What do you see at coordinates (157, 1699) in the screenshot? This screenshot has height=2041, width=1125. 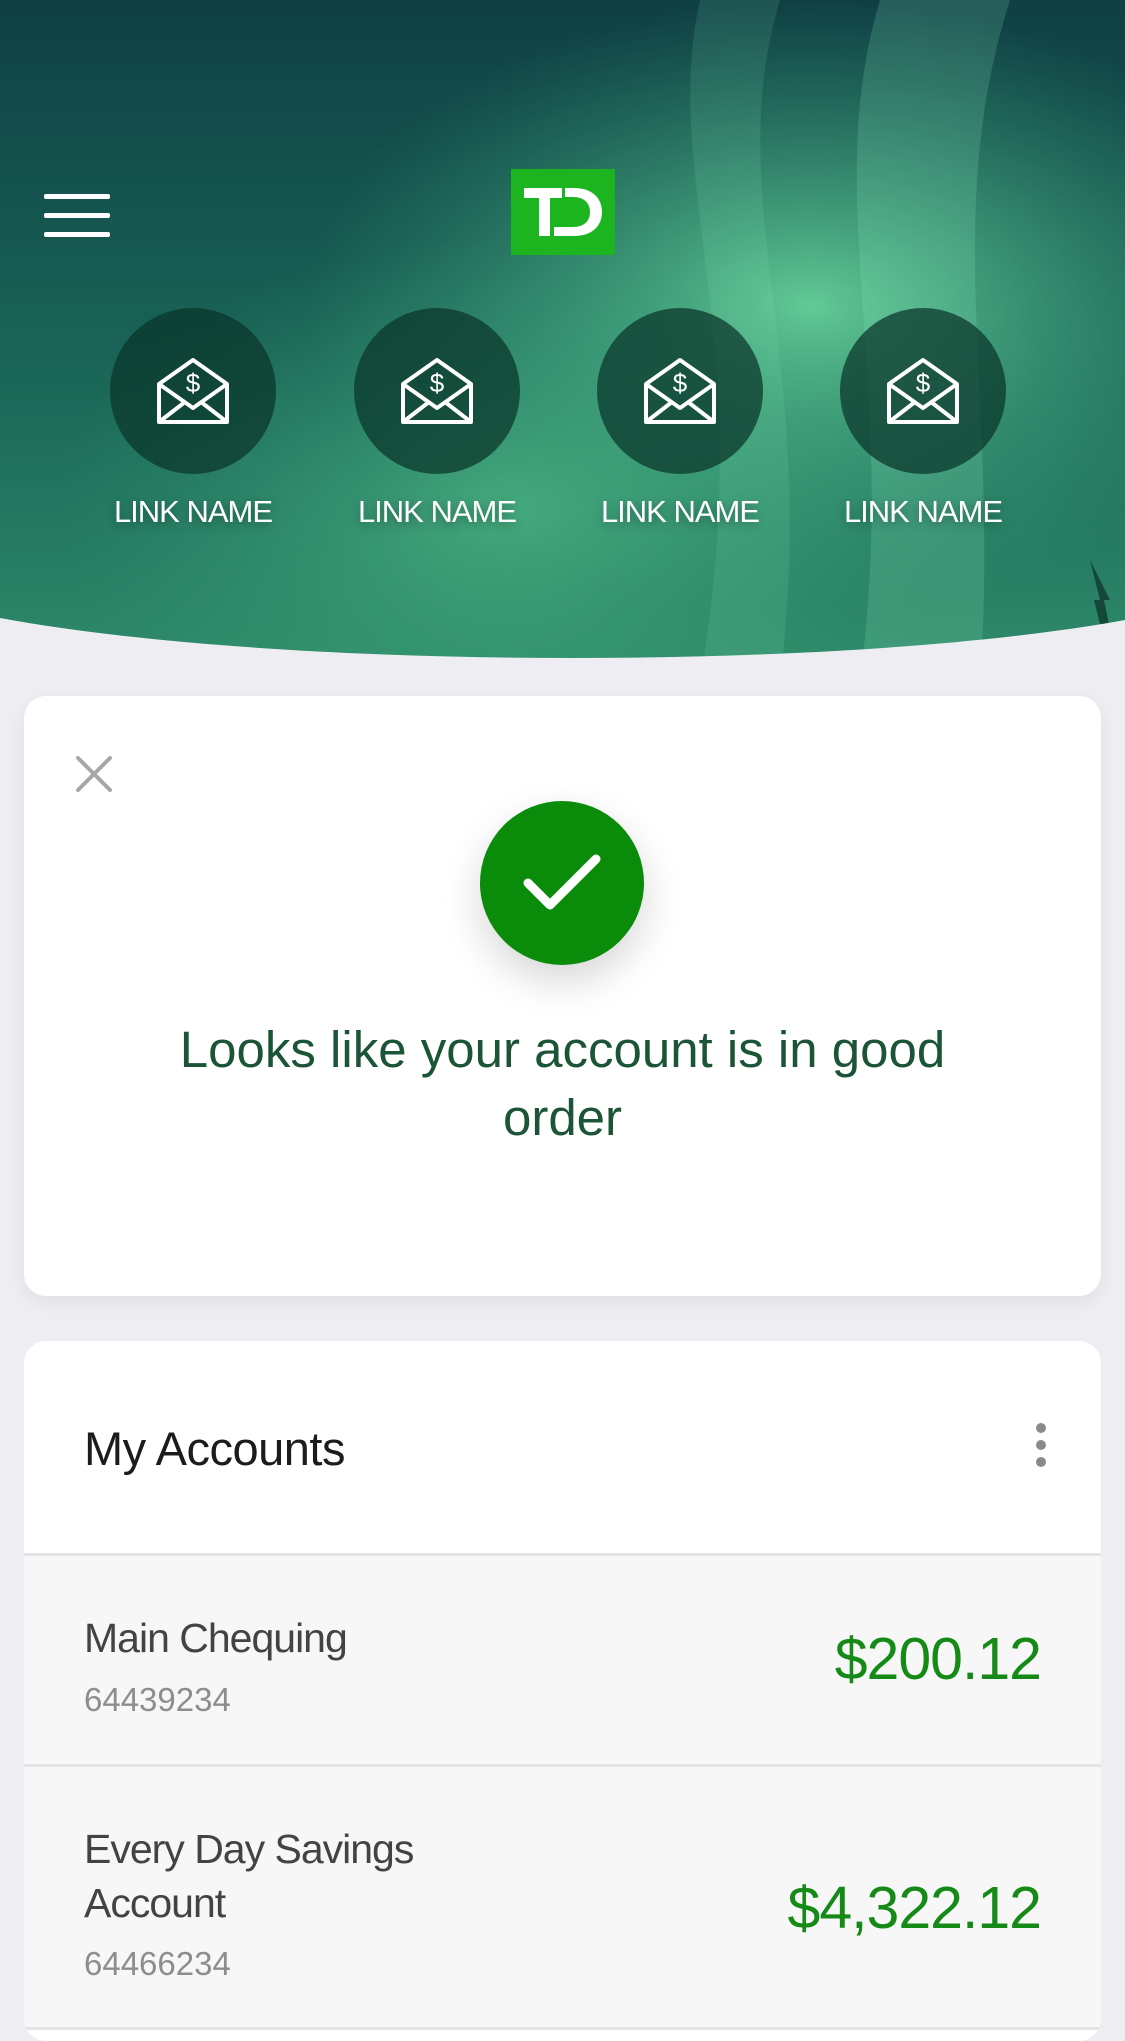 I see `account-number: 64439234` at bounding box center [157, 1699].